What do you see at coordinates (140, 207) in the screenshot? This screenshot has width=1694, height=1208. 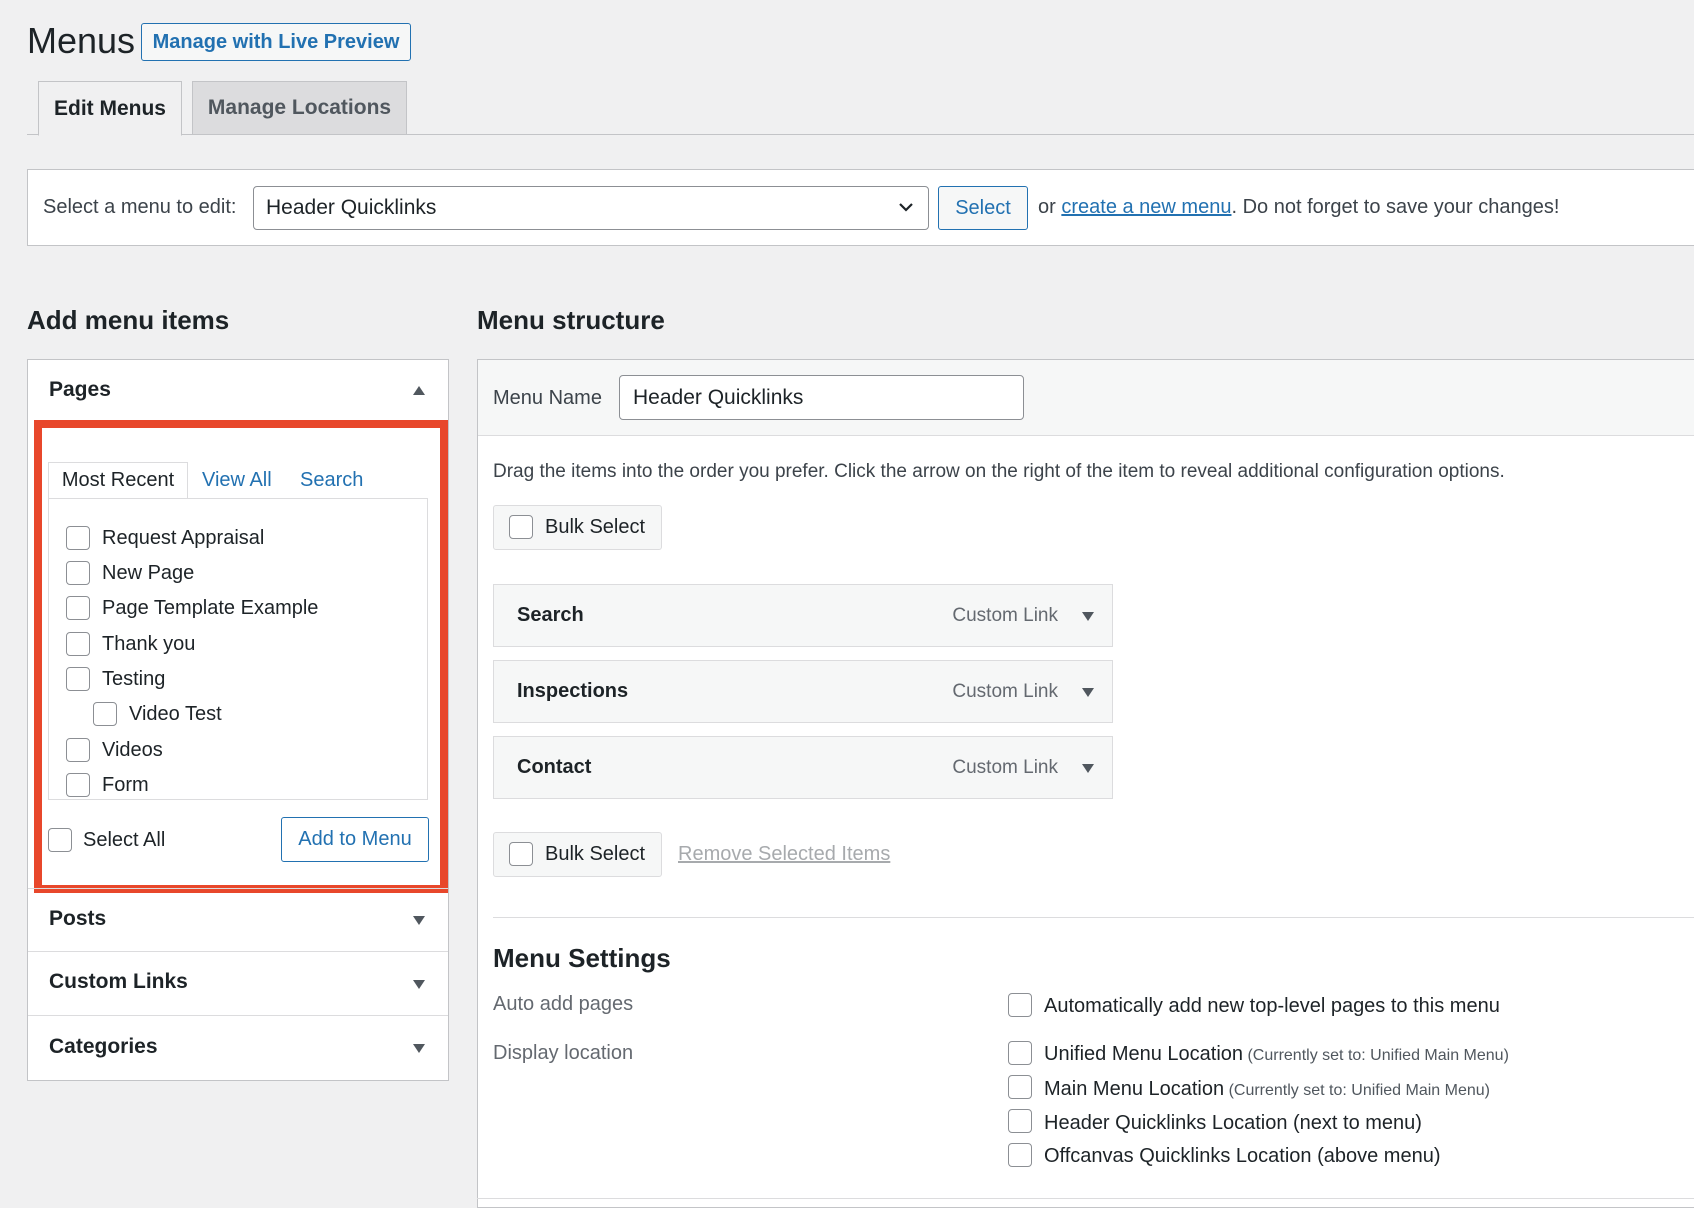 I see `menu-select-label: Select a menu to edit:` at bounding box center [140, 207].